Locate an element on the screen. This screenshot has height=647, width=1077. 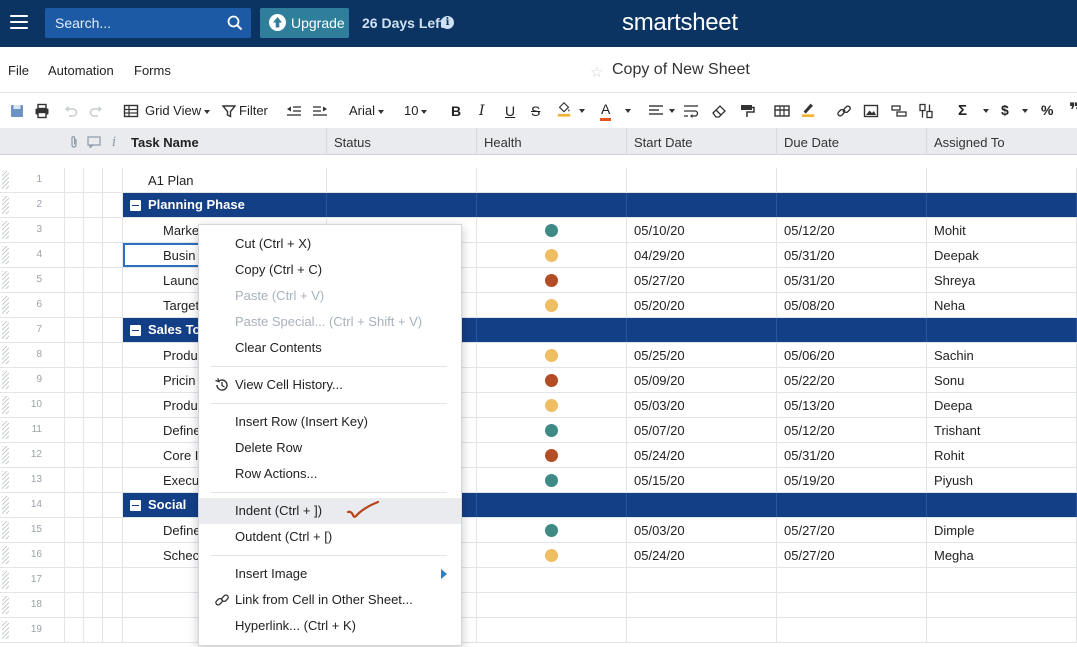
menu-file: File is located at coordinates (18, 70).